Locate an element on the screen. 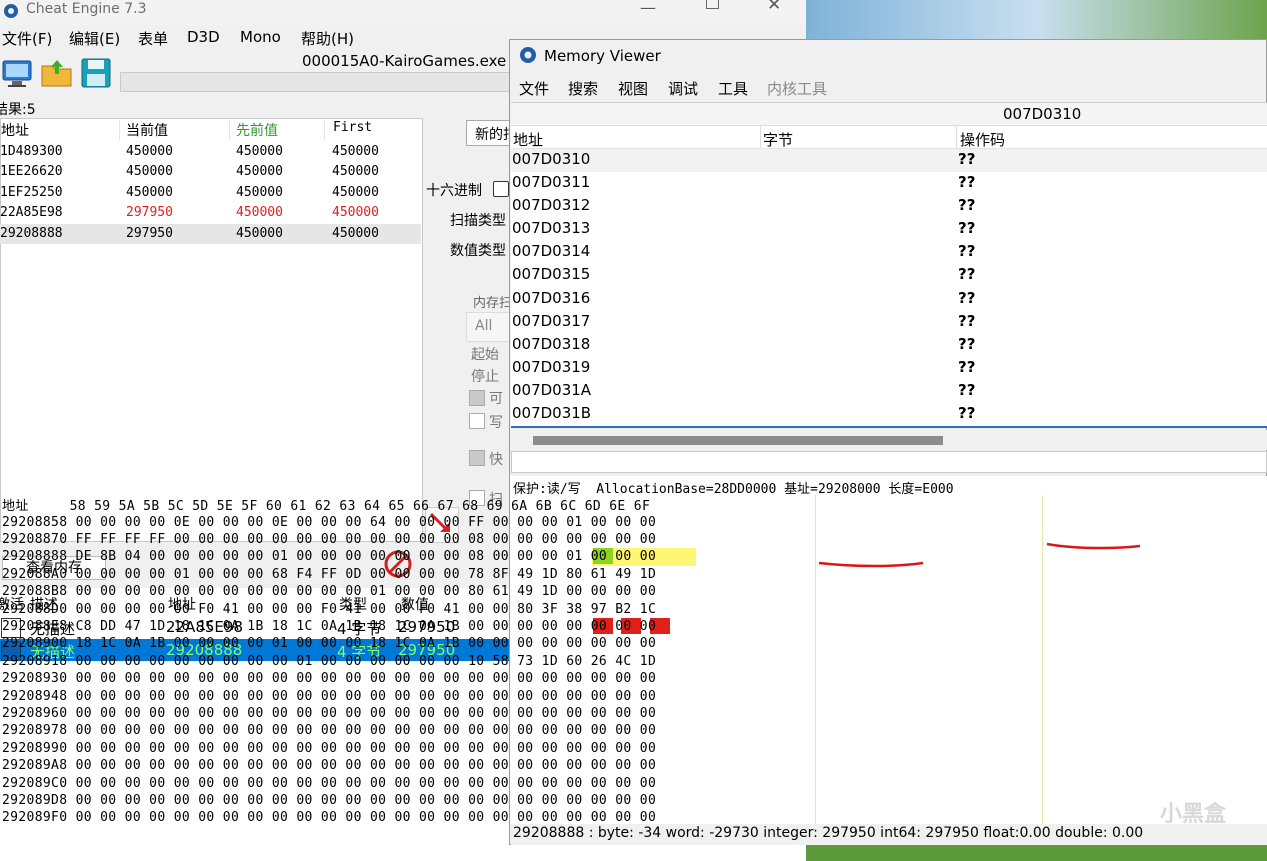  disassembly-row: 007D0310?? is located at coordinates (889, 160).